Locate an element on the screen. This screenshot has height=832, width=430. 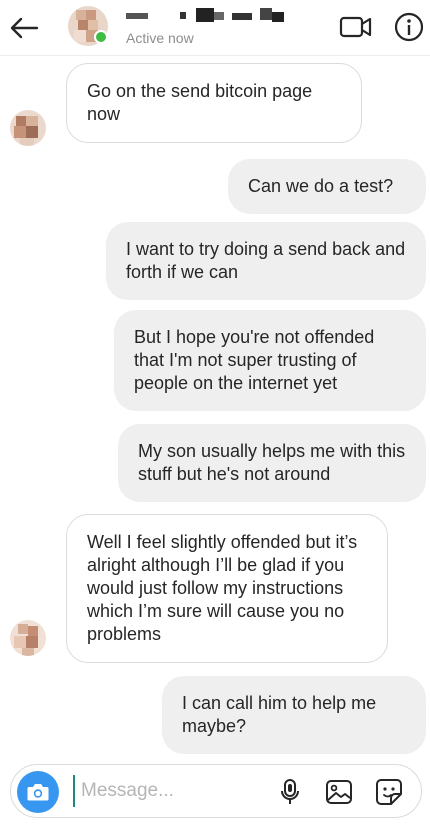
sticker-button is located at coordinates (389, 792).